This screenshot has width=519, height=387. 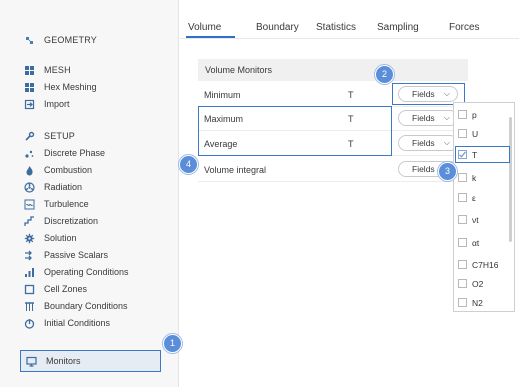 I want to click on turbulence-icon, so click(x=29, y=204).